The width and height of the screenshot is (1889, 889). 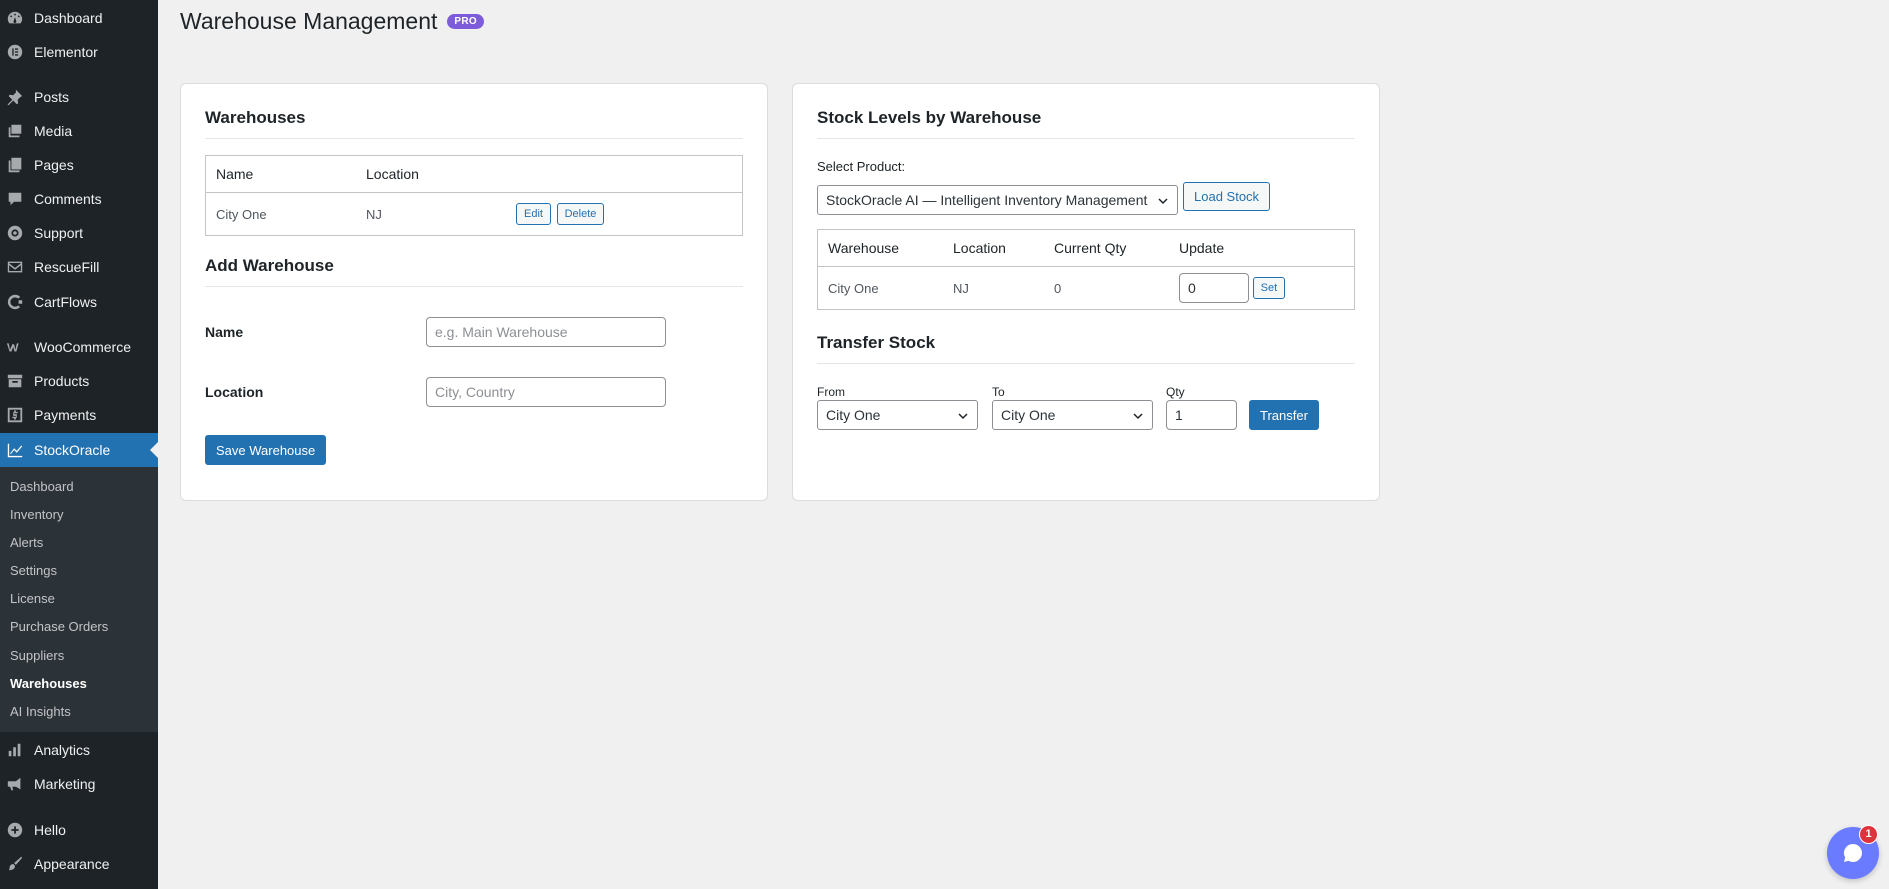 I want to click on submenu-alerts: Alerts, so click(x=26, y=543).